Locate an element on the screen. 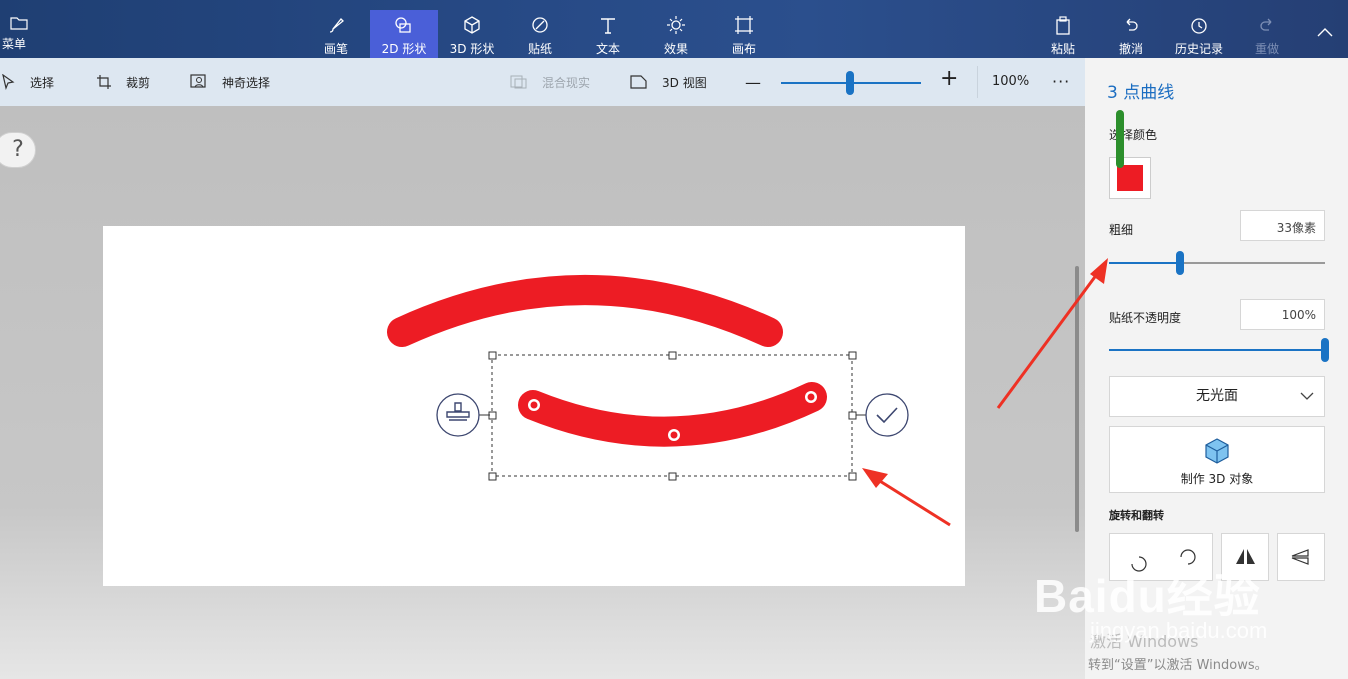  selected-curve-stroke is located at coordinates (672, 414).